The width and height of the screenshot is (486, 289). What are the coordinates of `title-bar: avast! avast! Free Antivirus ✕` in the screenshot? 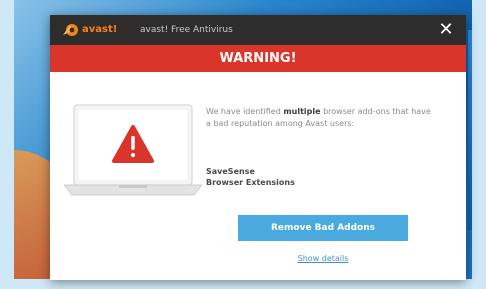 It's located at (258, 30).